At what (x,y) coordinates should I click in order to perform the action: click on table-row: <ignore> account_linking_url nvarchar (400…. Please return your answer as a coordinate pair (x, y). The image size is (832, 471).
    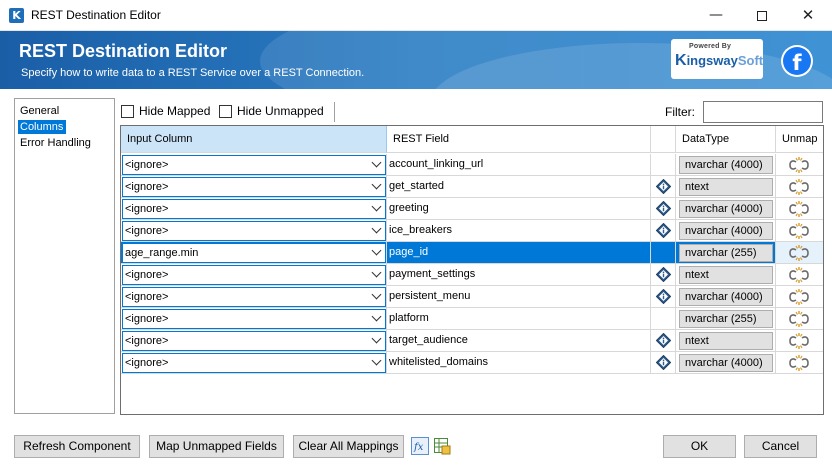
    Looking at the image, I should click on (472, 165).